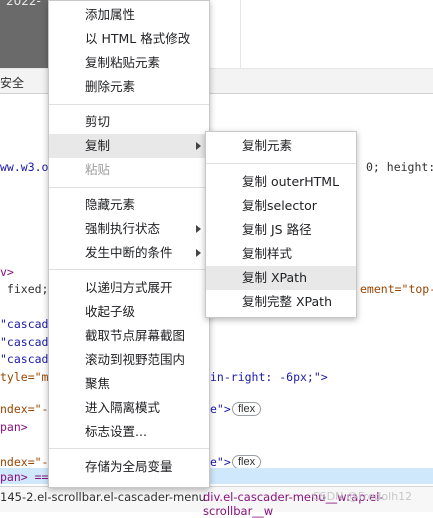  I want to click on menu-item-paste: 粘贴, so click(98, 169).